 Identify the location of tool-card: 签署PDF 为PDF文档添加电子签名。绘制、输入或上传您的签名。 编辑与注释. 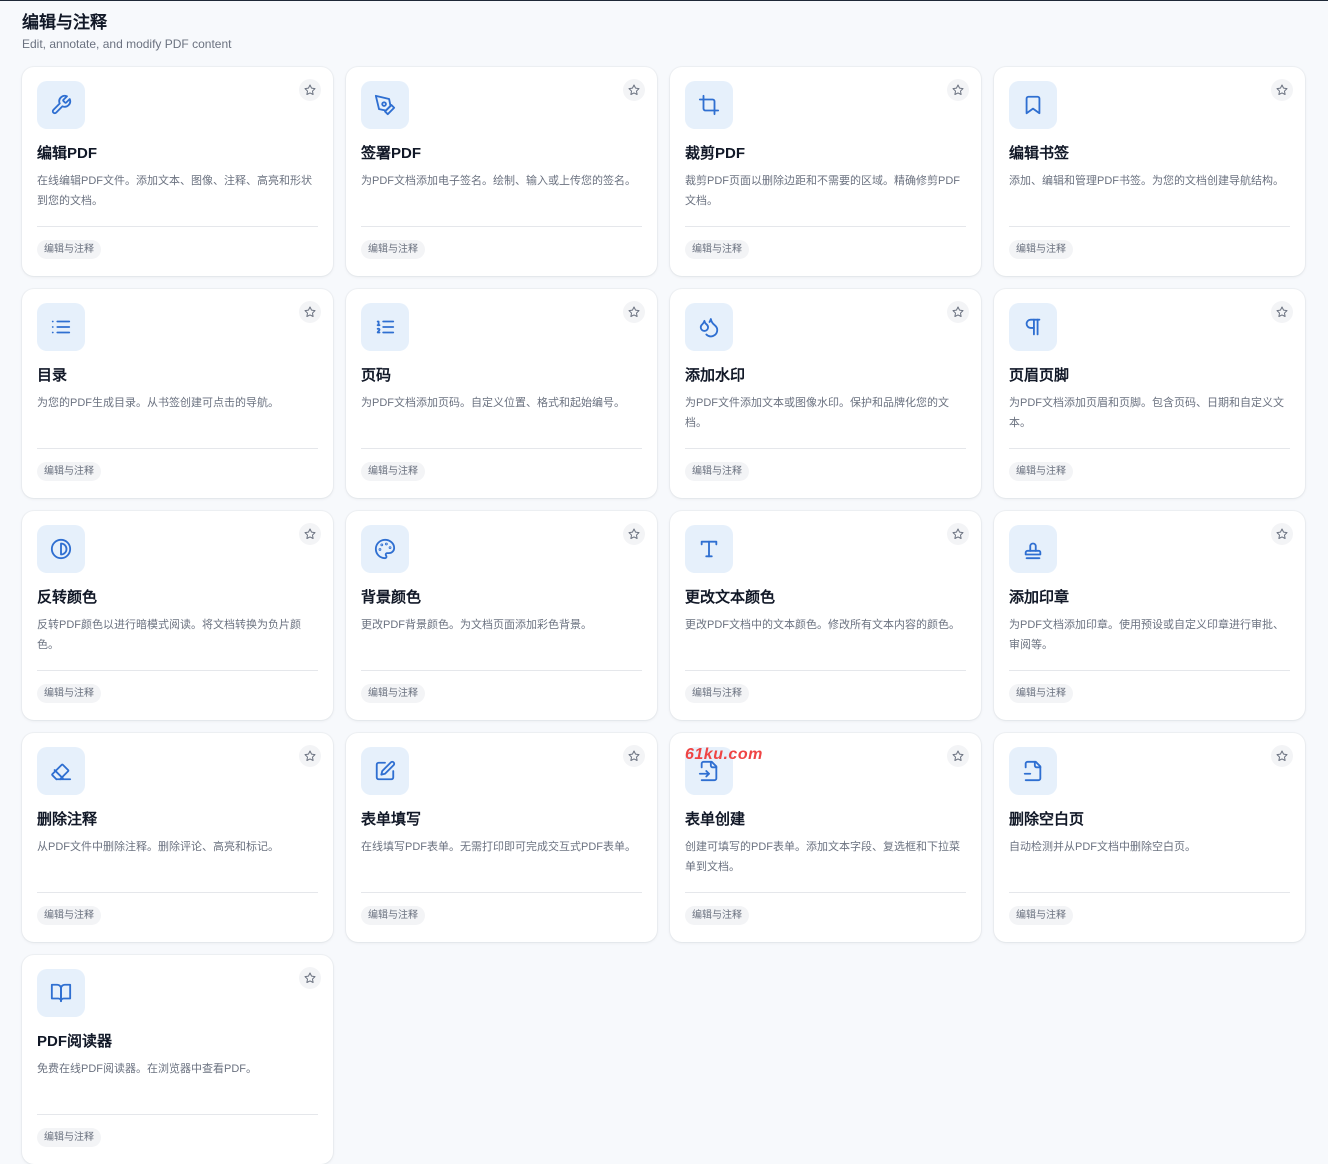
(501, 171).